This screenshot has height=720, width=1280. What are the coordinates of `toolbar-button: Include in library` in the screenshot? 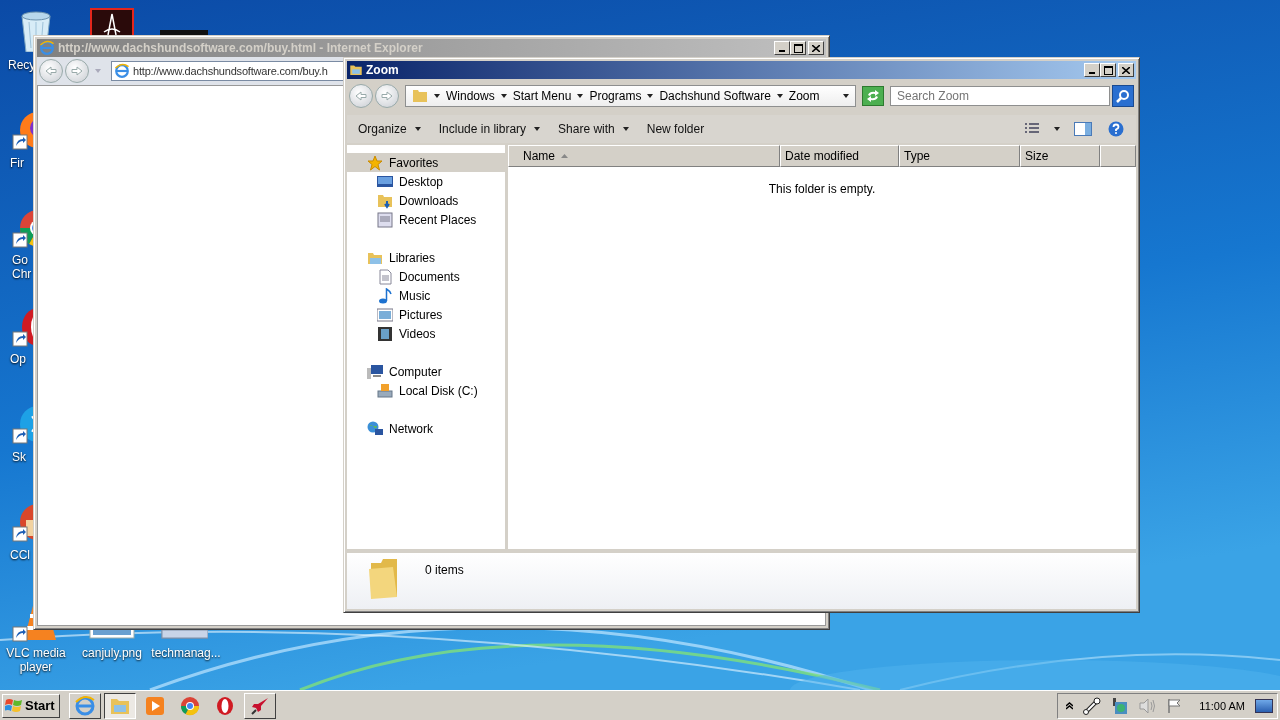 It's located at (489, 129).